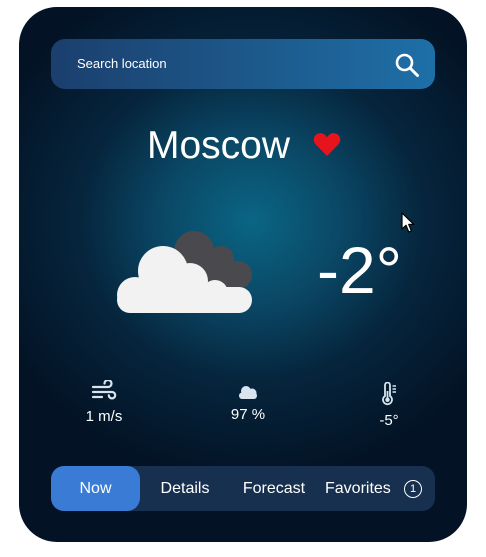 The width and height of the screenshot is (486, 557). Describe the element at coordinates (408, 222) in the screenshot. I see `mouse-cursor-icon` at that location.